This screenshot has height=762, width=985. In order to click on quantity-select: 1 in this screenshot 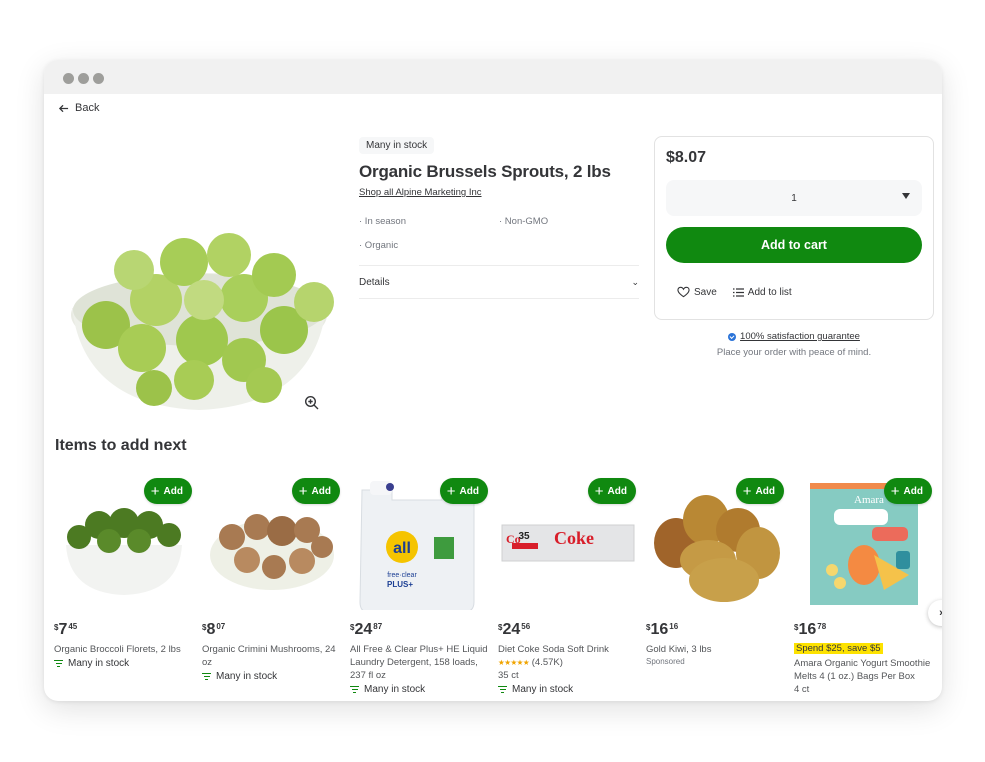, I will do `click(794, 198)`.